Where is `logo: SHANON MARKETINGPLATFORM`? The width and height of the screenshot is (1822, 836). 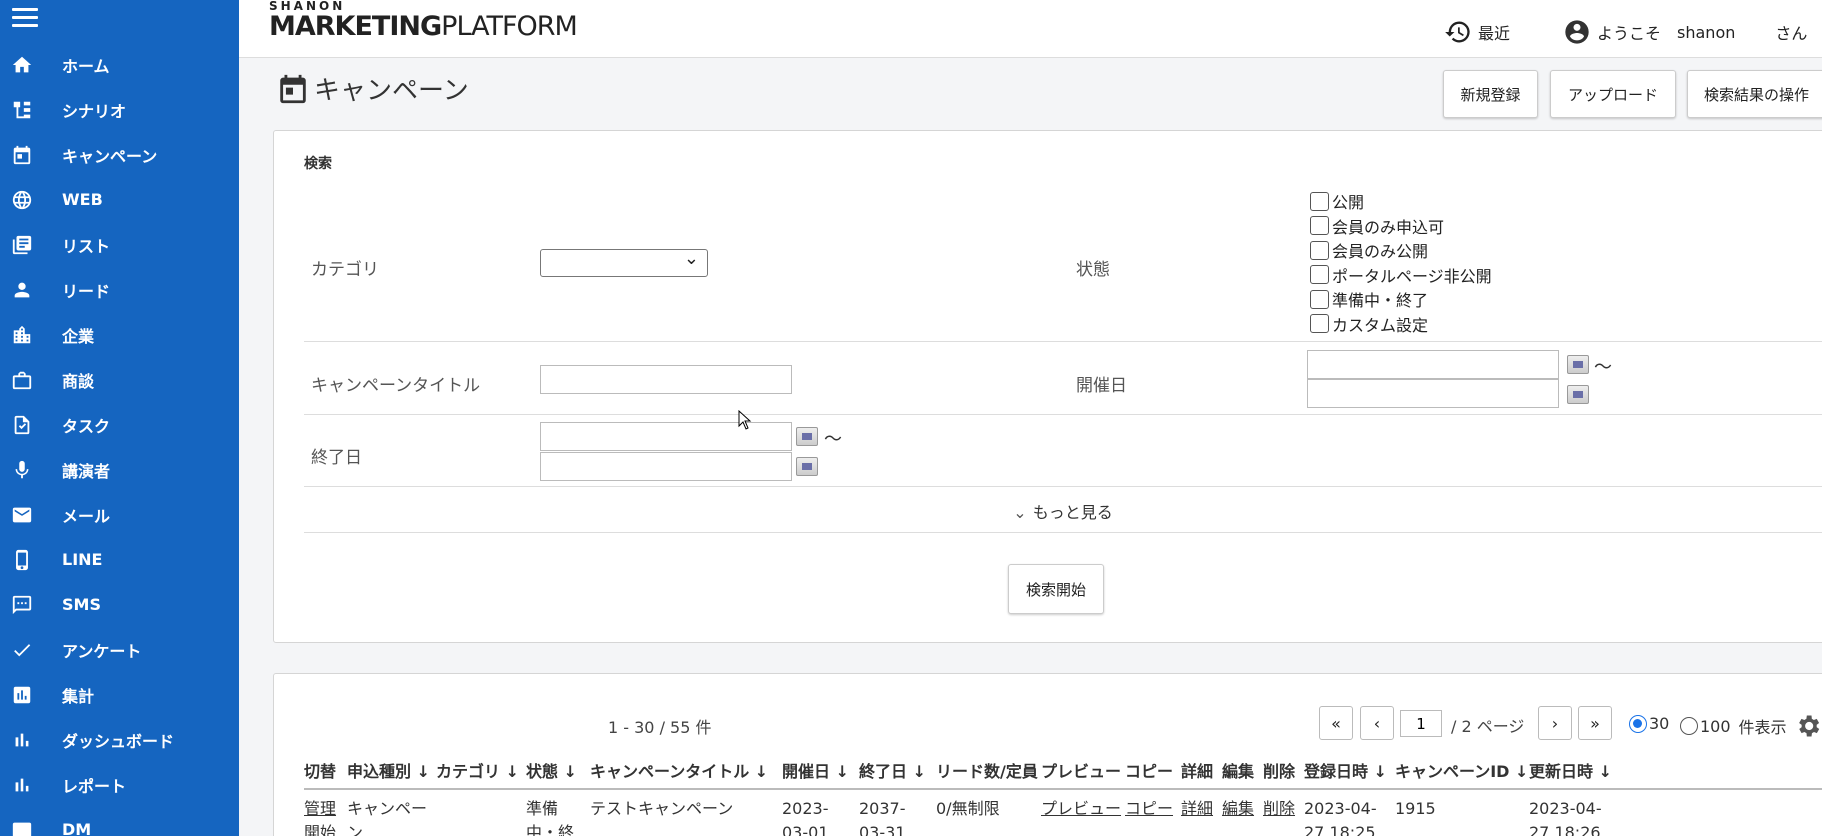 logo: SHANON MARKETINGPLATFORM is located at coordinates (423, 21).